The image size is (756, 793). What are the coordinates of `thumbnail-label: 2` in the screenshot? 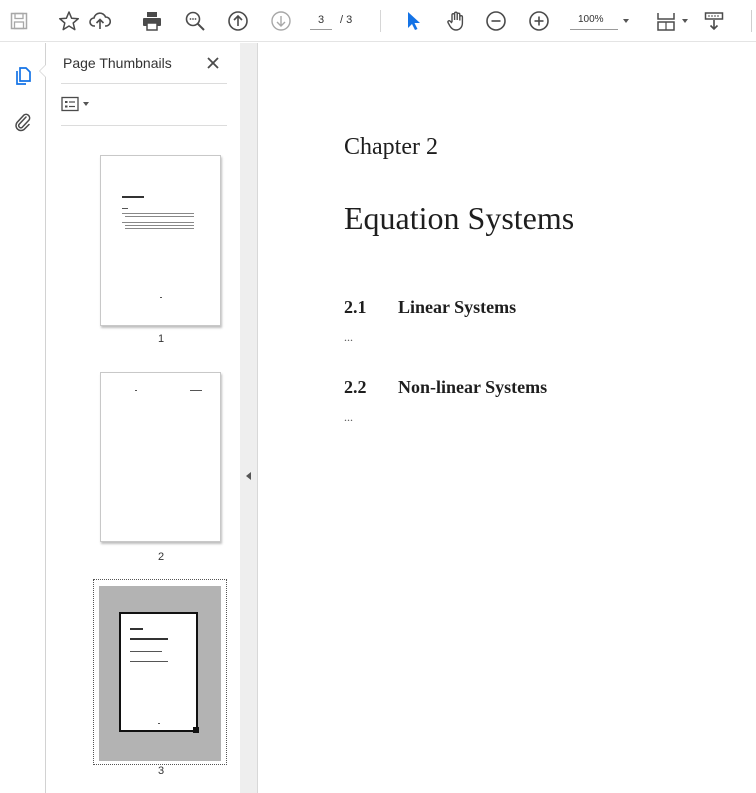 It's located at (161, 557).